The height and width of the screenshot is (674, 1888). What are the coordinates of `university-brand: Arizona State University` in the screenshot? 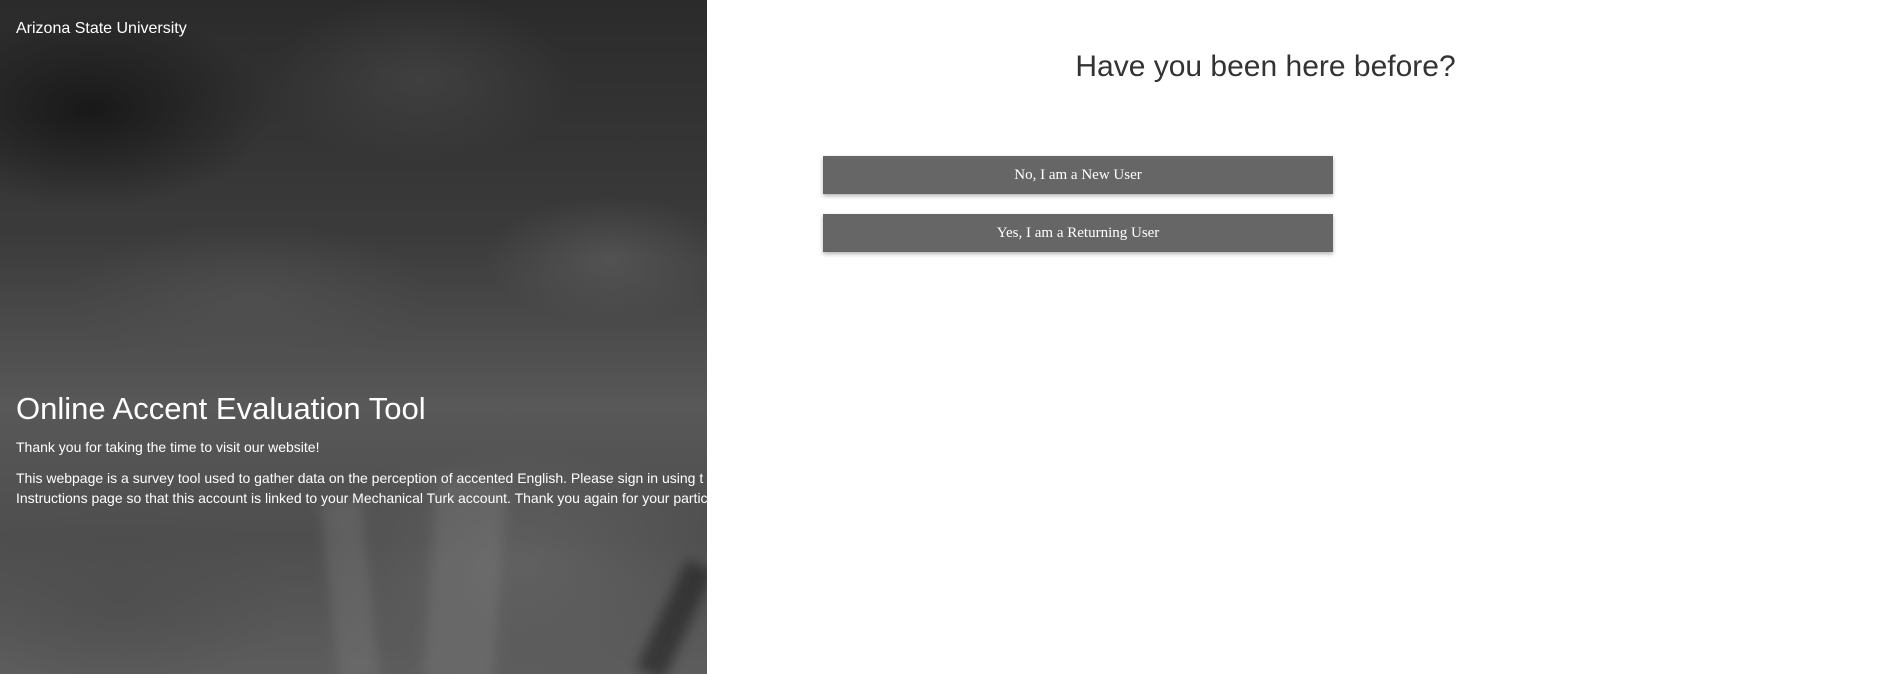 It's located at (101, 28).